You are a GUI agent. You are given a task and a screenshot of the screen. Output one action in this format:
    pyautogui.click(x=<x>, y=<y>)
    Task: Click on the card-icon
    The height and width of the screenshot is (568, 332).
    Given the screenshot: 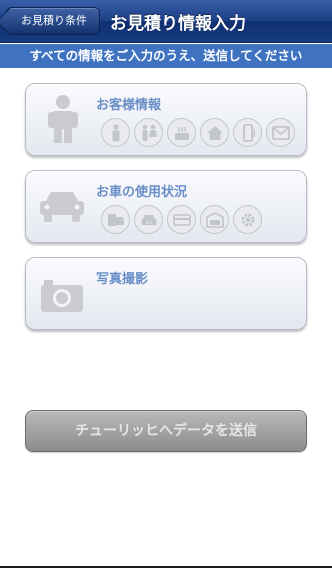 What is the action you would take?
    pyautogui.click(x=181, y=219)
    